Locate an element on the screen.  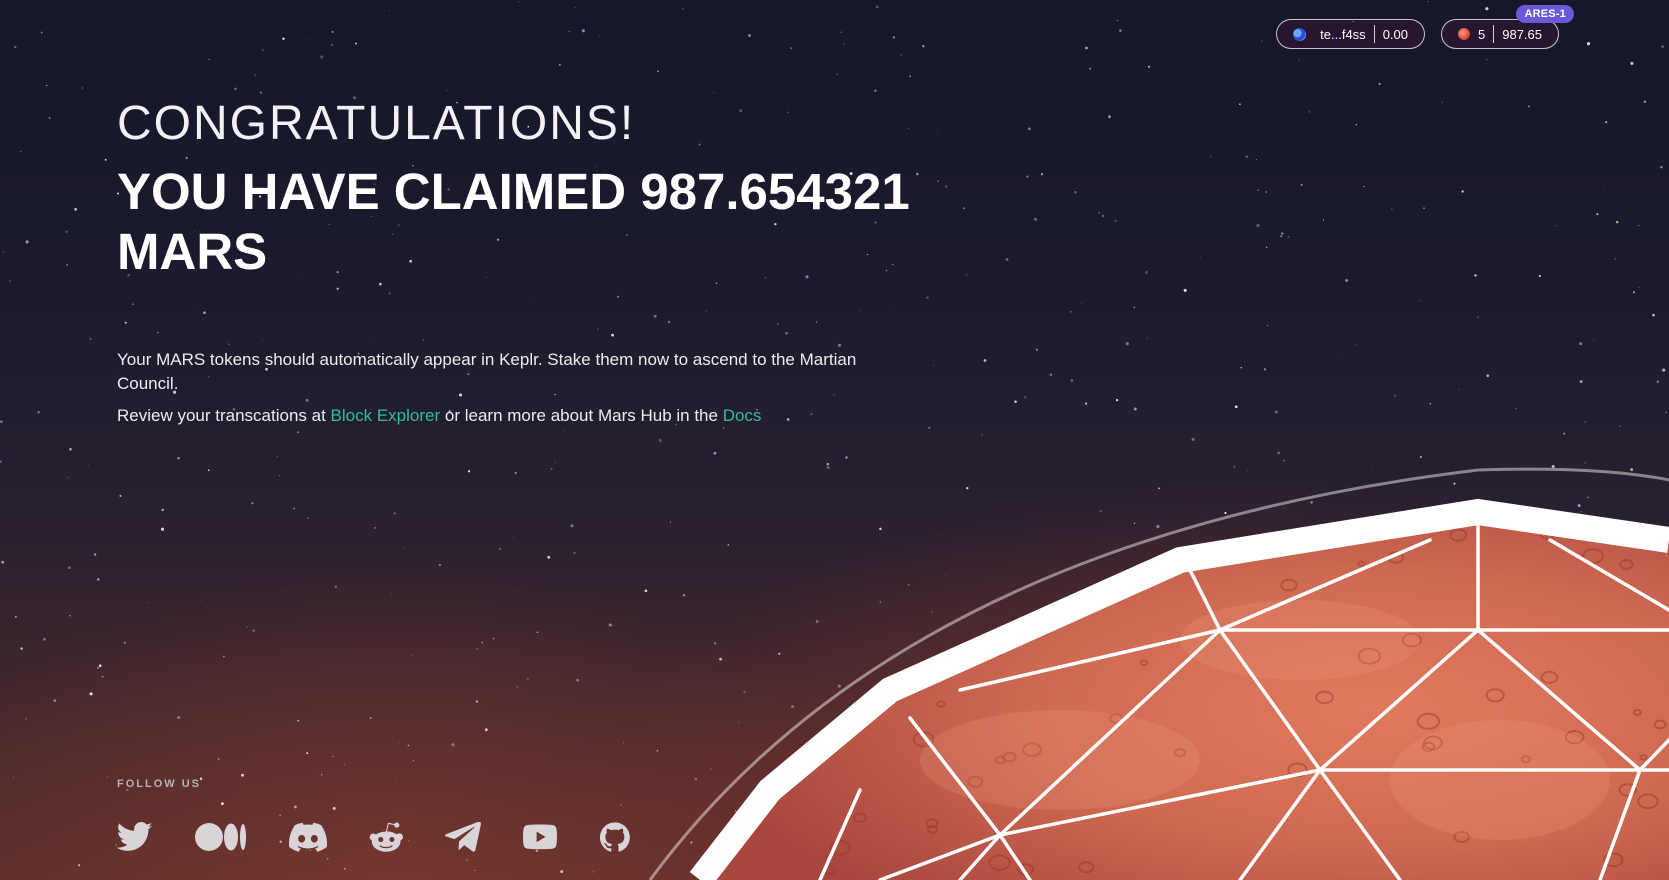
docs-link: Docs is located at coordinates (742, 415).